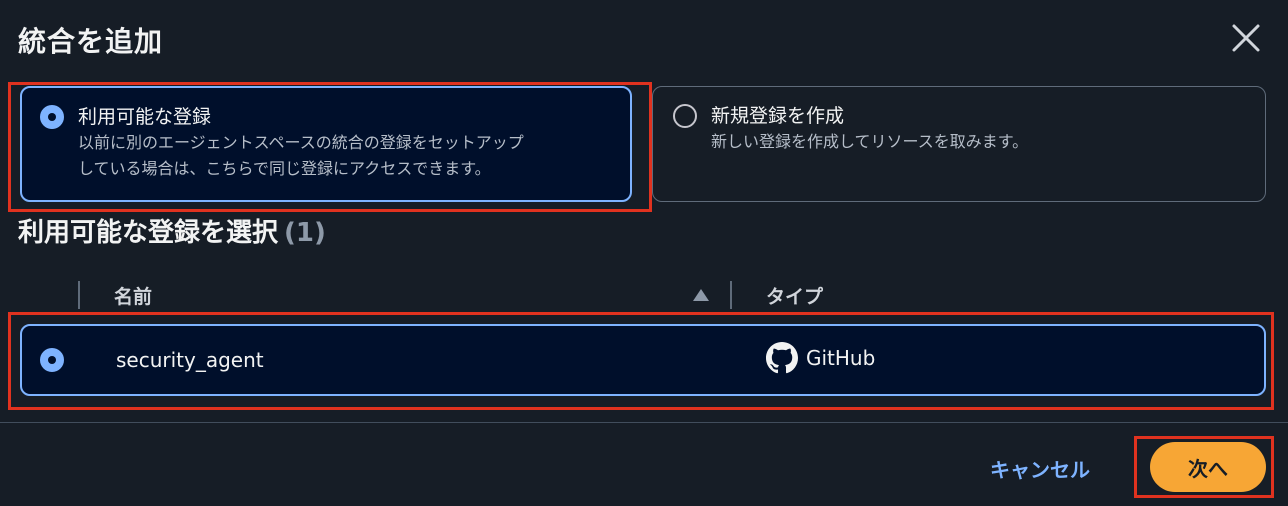 The image size is (1288, 506). What do you see at coordinates (52, 360) in the screenshot?
I see `row-radio` at bounding box center [52, 360].